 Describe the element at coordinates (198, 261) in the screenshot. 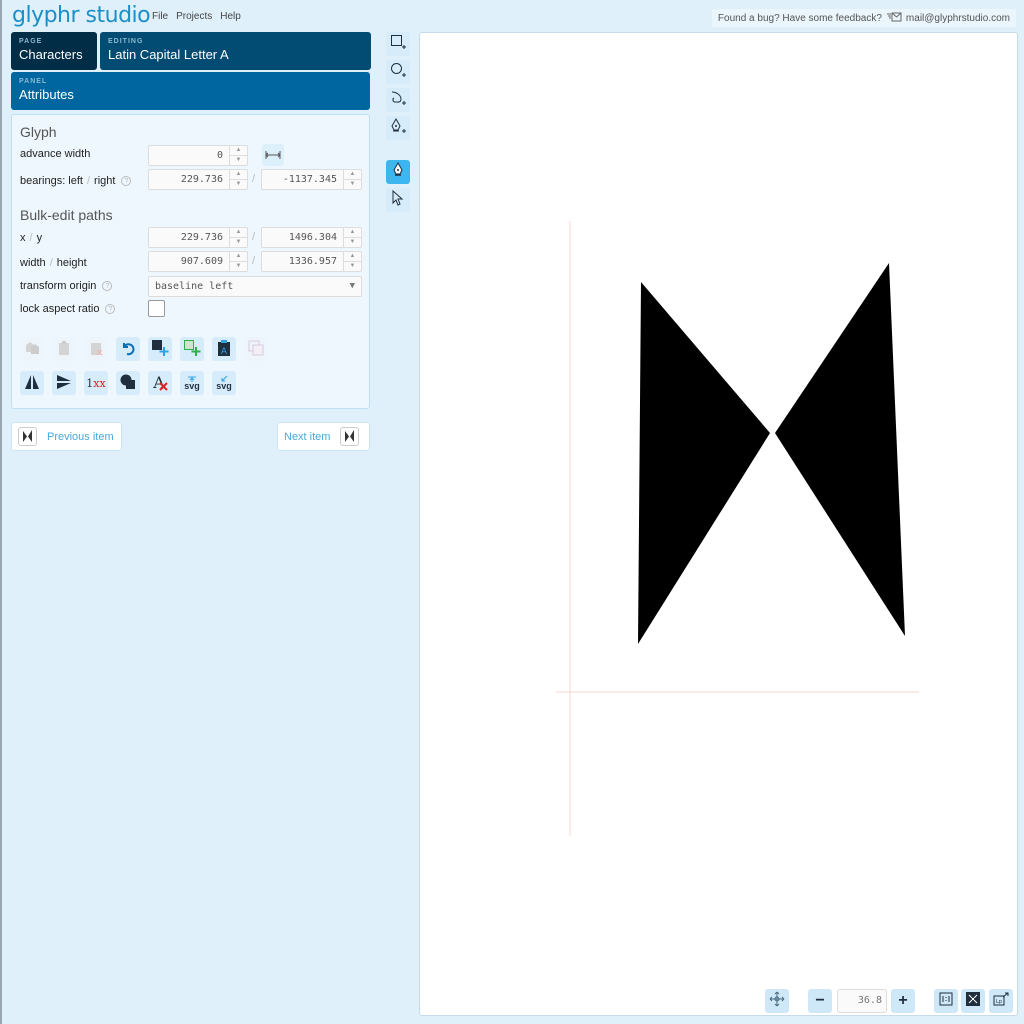

I see `width-input: 907.609 ▲ ▼` at that location.